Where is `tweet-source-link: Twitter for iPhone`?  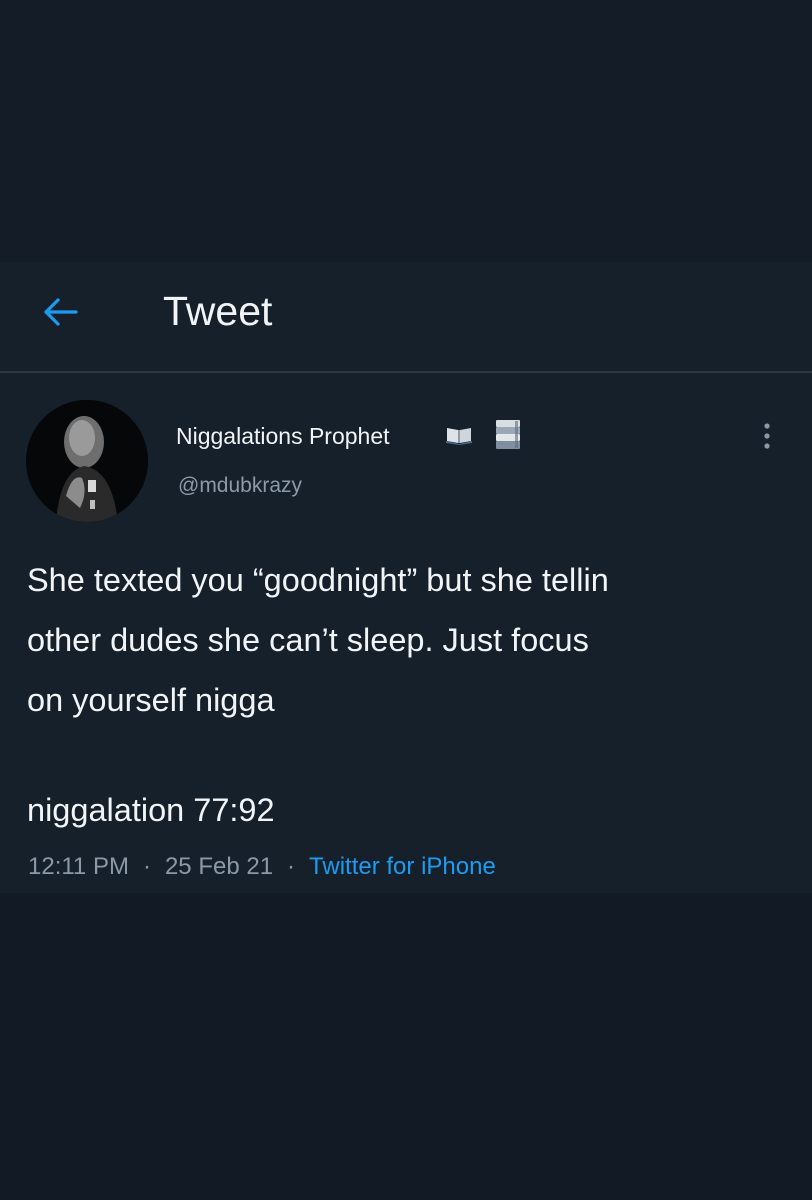 tweet-source-link: Twitter for iPhone is located at coordinates (402, 866).